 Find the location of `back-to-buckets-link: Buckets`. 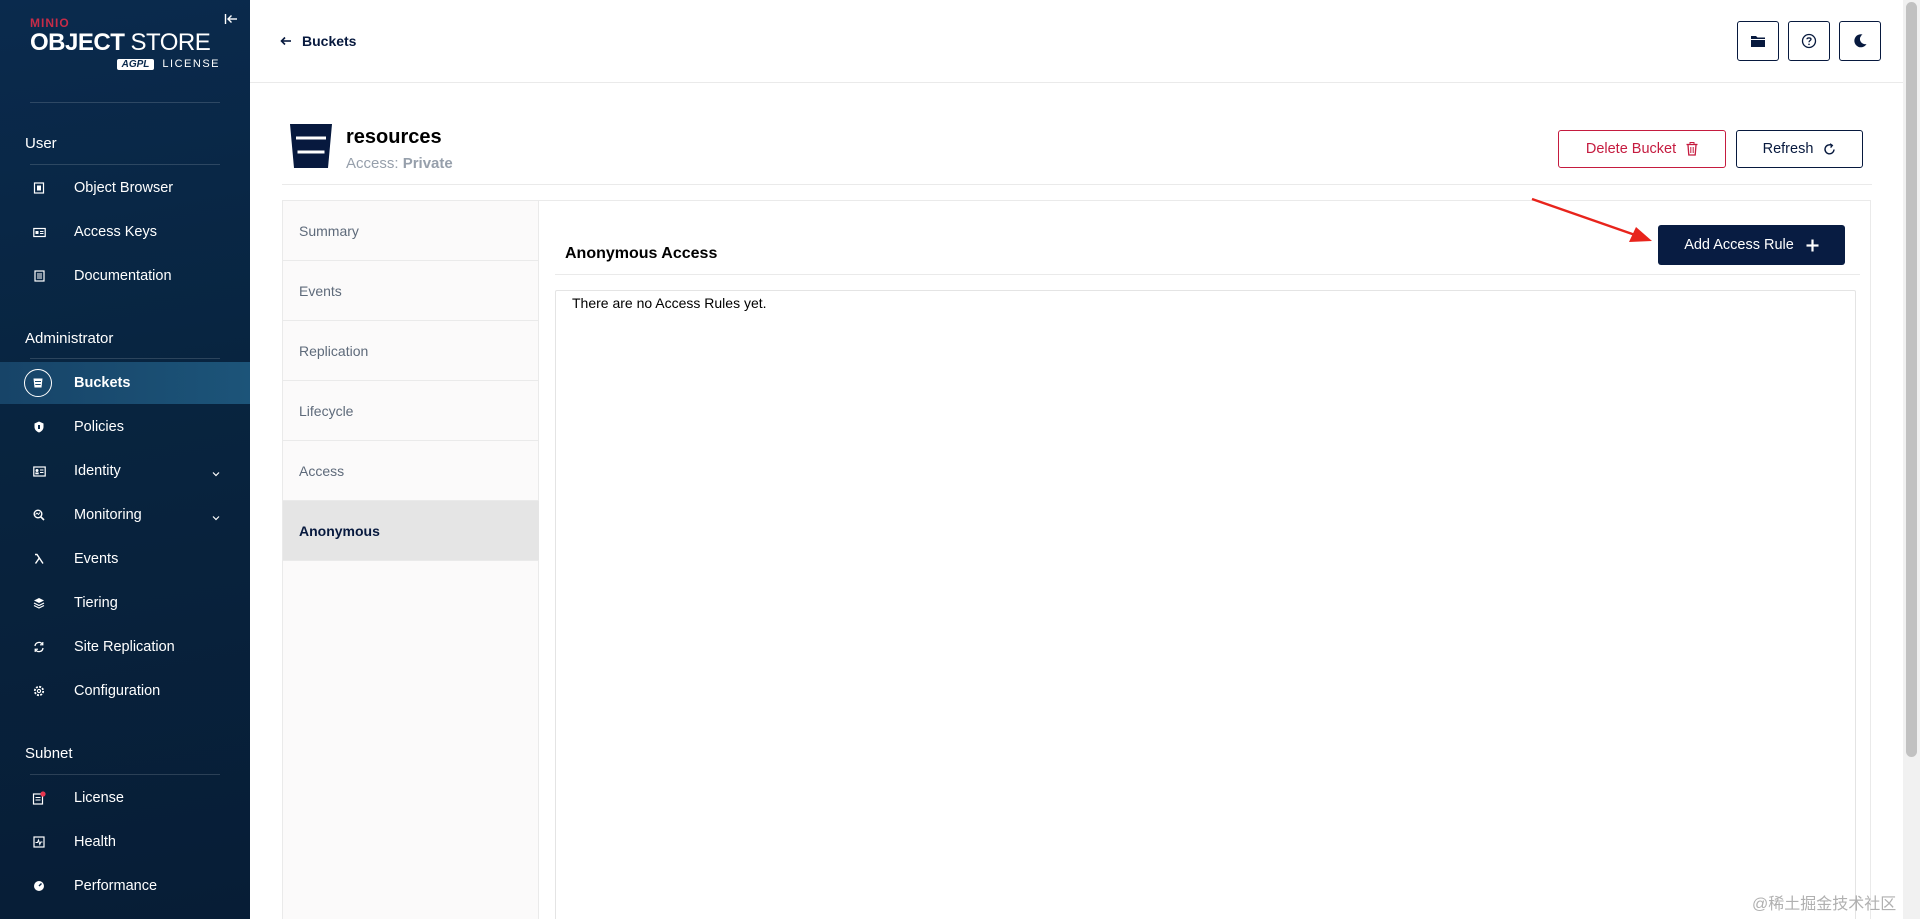

back-to-buckets-link: Buckets is located at coordinates (318, 41).